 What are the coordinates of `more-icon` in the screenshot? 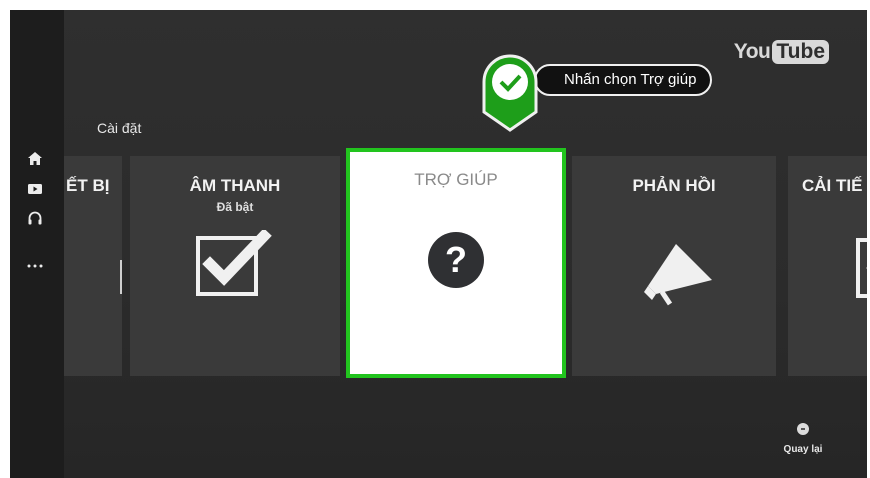 It's located at (35, 266).